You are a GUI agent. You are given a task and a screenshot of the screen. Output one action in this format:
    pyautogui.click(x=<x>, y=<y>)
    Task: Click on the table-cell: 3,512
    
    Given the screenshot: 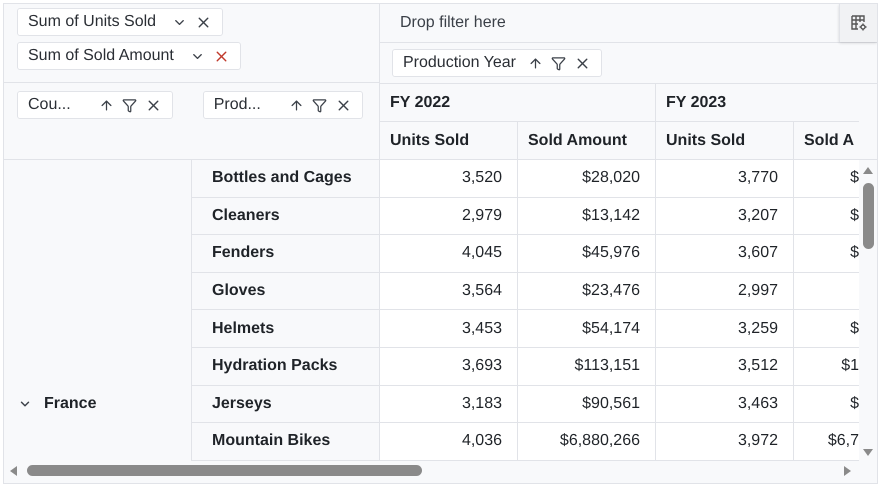 What is the action you would take?
    pyautogui.click(x=725, y=366)
    